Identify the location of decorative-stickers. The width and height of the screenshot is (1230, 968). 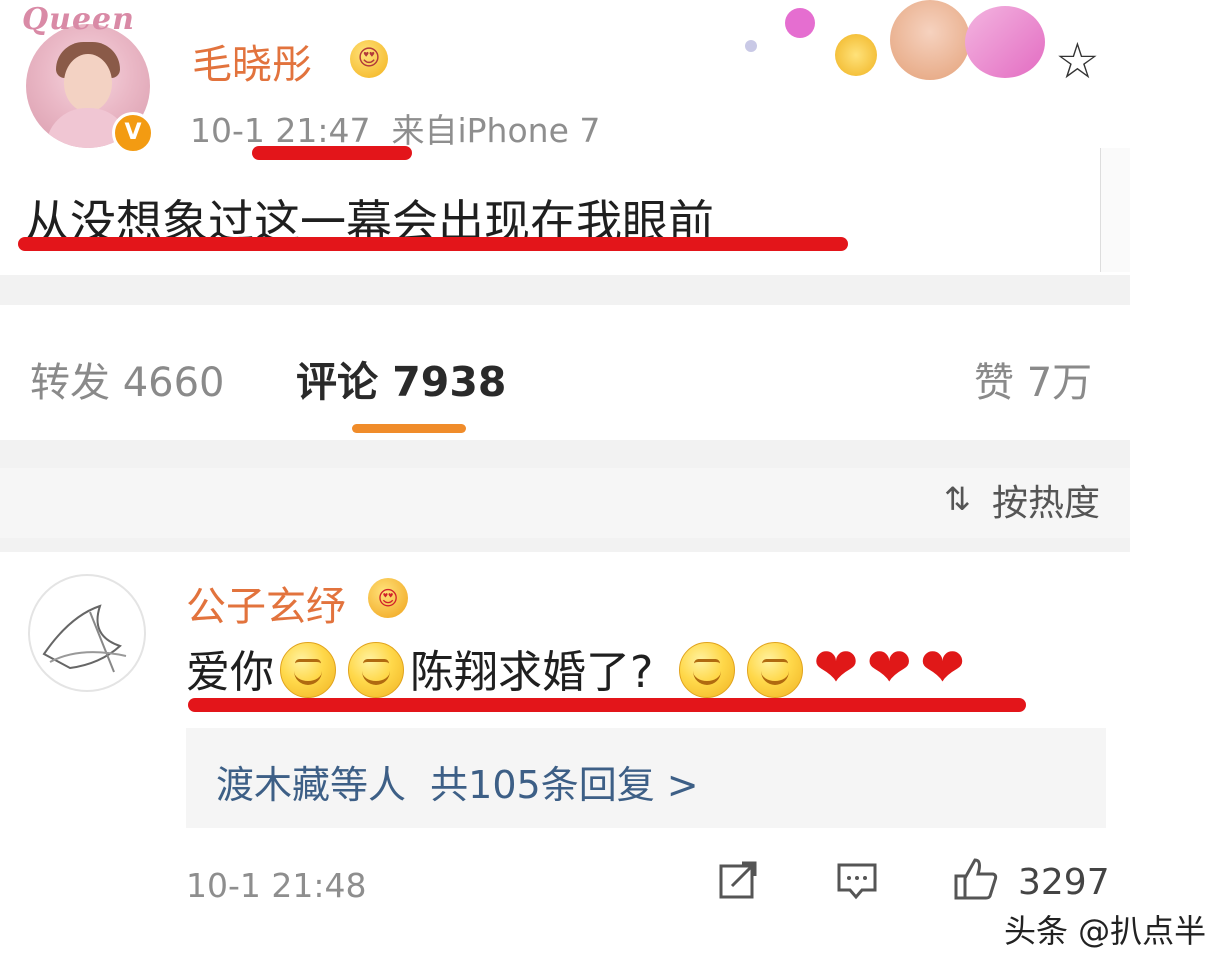
(892, 40).